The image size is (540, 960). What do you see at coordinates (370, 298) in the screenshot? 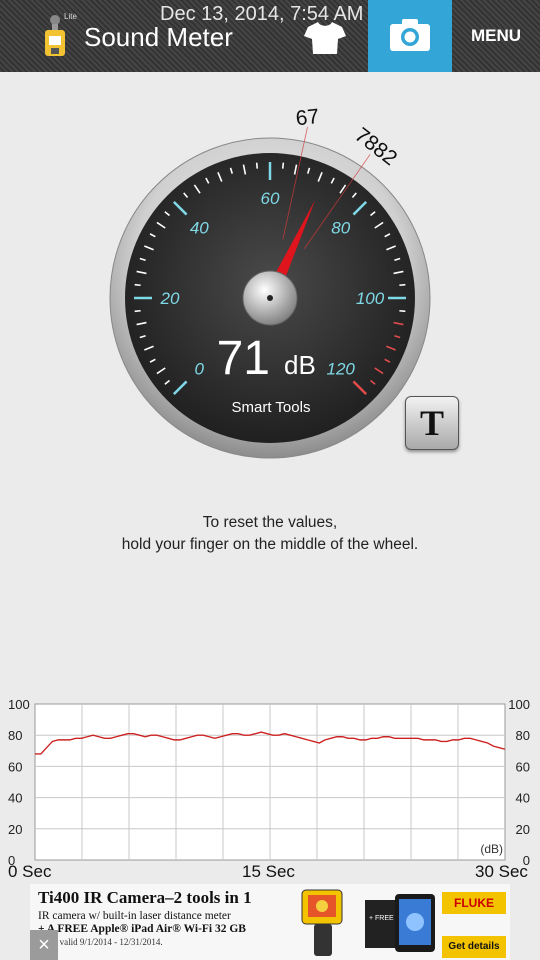
I see `gauge-tick-label: 100` at bounding box center [370, 298].